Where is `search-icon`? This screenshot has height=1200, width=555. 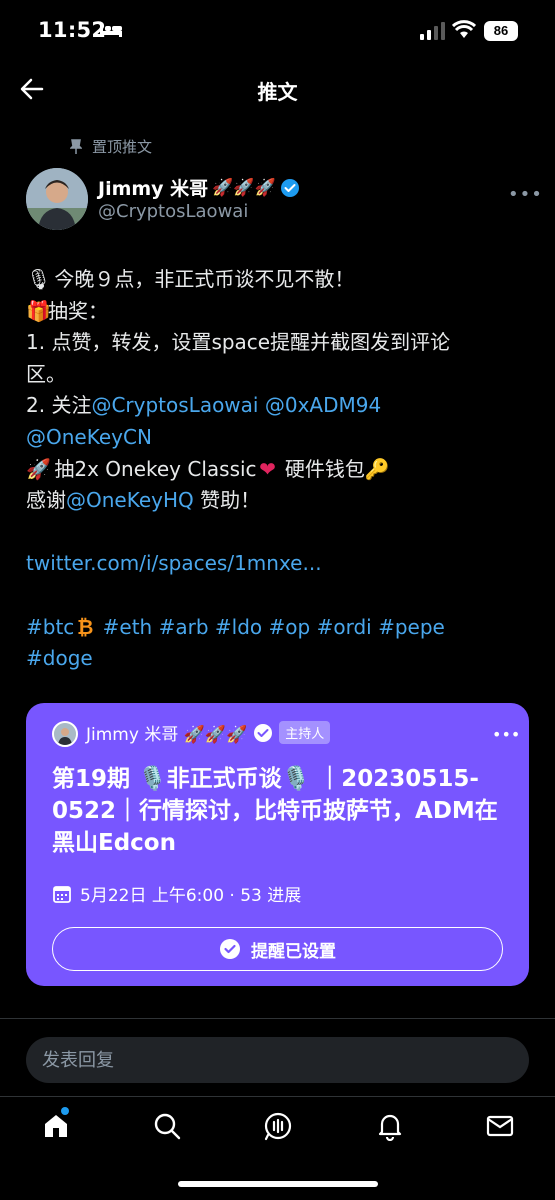 search-icon is located at coordinates (167, 1126).